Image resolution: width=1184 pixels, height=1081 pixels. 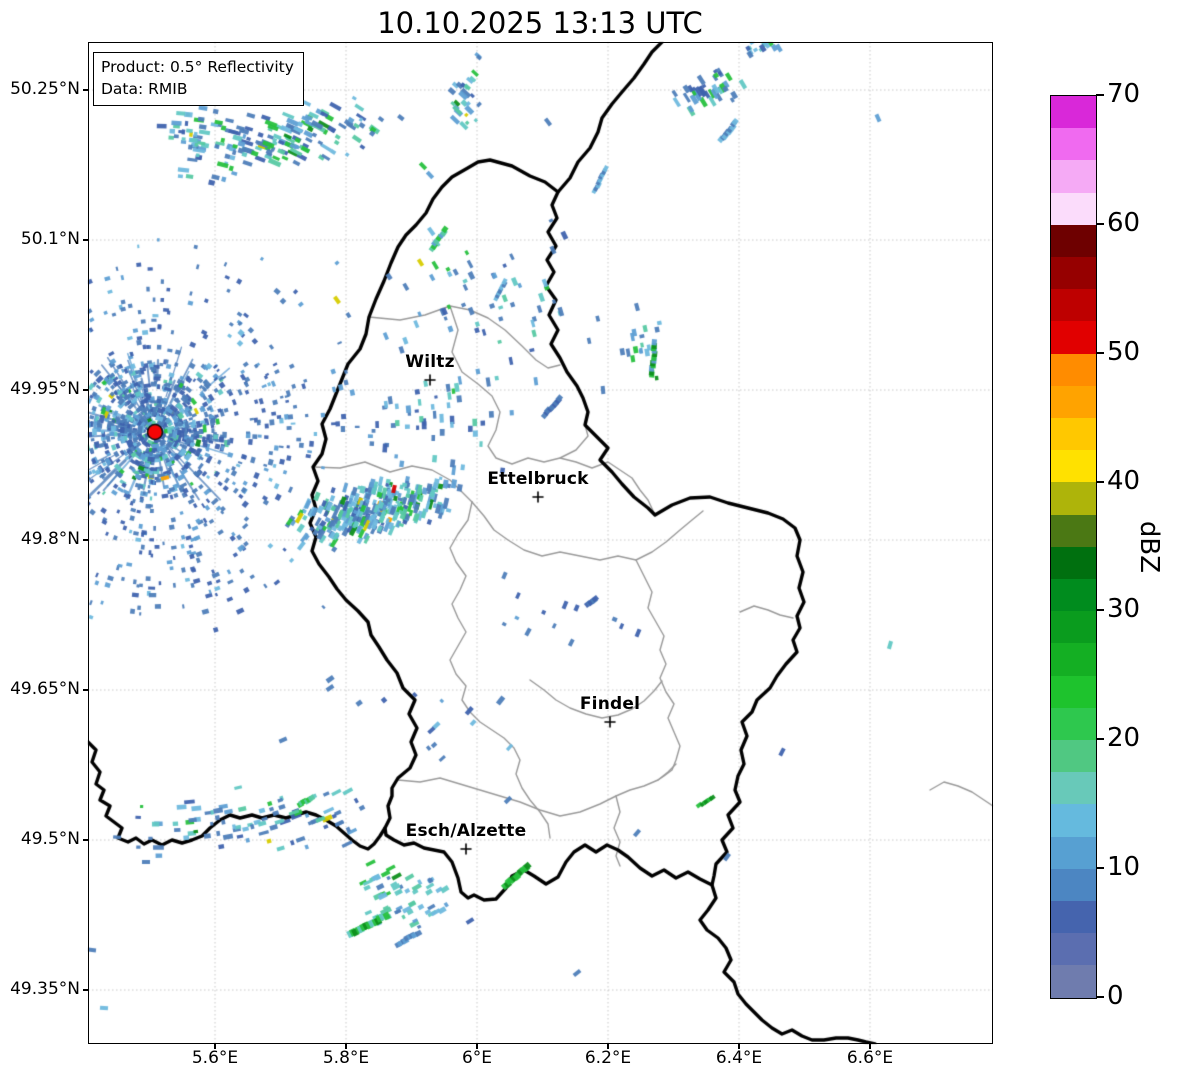 I want to click on city-label-esch-alzette: Esch/Alzette, so click(x=466, y=831).